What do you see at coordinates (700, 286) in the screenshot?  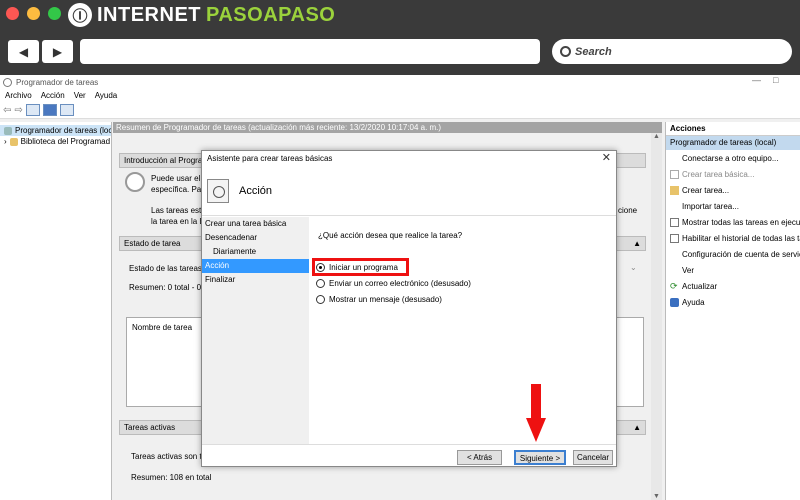 I see `action-label: Actualizar` at bounding box center [700, 286].